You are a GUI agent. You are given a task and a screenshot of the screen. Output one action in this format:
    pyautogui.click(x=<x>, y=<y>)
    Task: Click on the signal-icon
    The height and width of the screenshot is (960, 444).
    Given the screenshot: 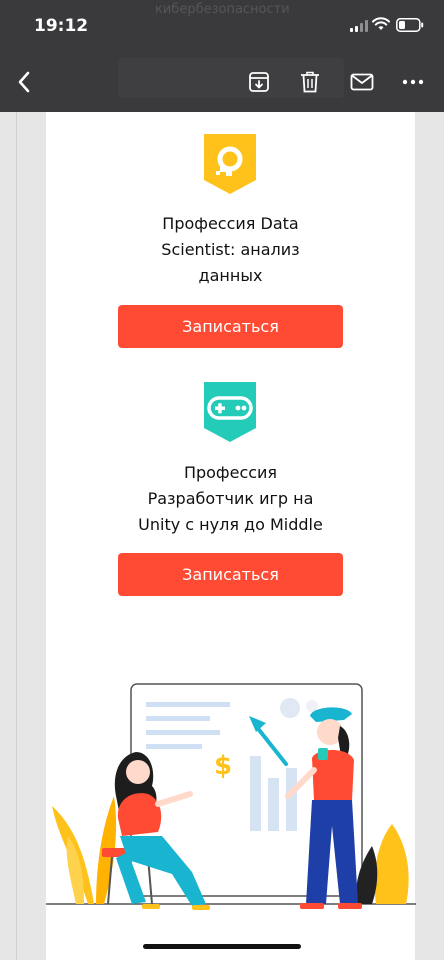 What is the action you would take?
    pyautogui.click(x=359, y=26)
    